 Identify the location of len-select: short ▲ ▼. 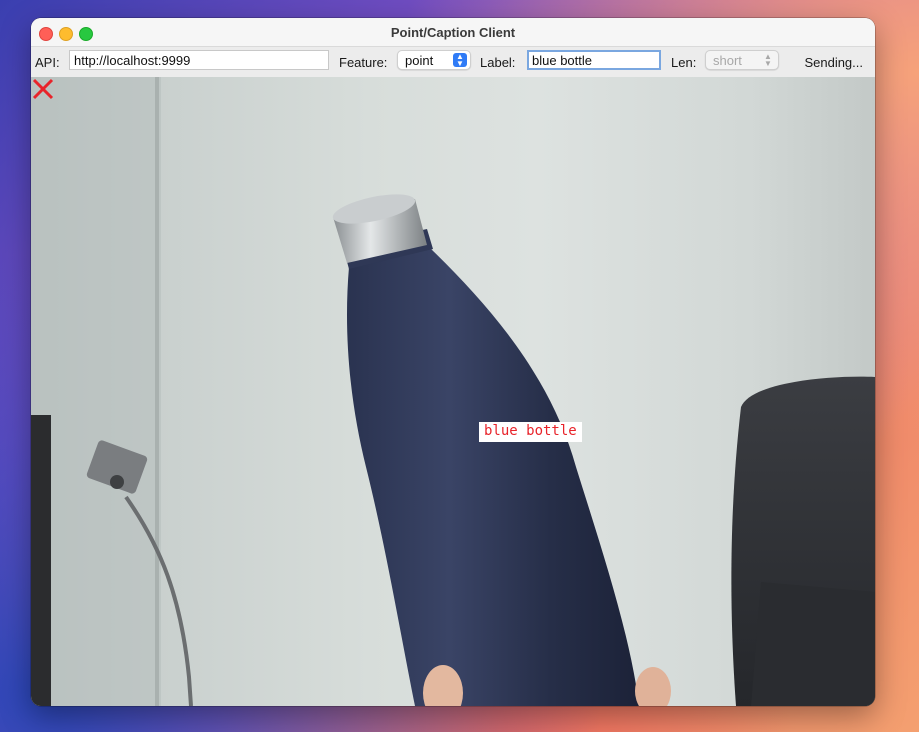
(742, 60).